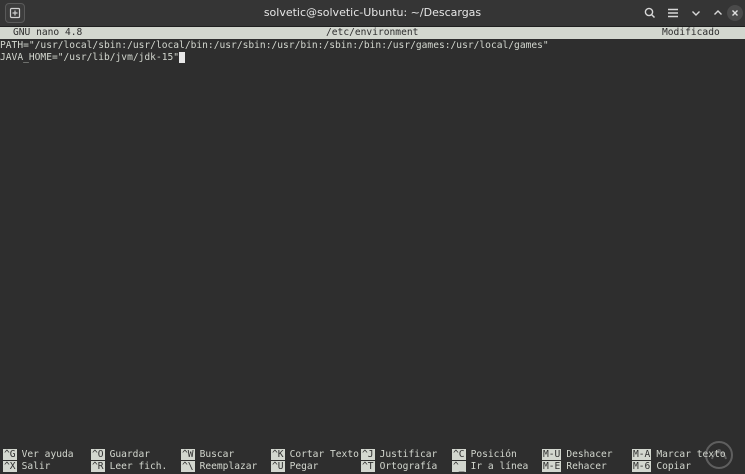  Describe the element at coordinates (315, 455) in the screenshot. I see `shortcut-cut: ^K Cortar Texto` at that location.